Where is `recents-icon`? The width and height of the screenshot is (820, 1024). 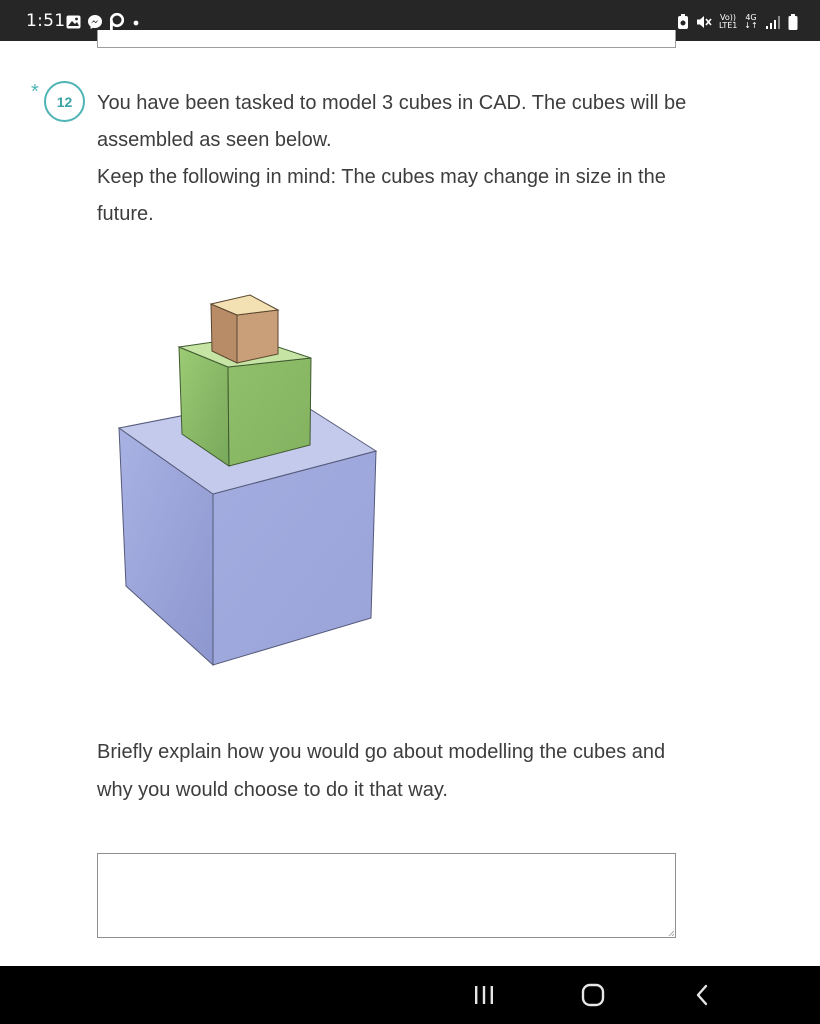 recents-icon is located at coordinates (484, 995).